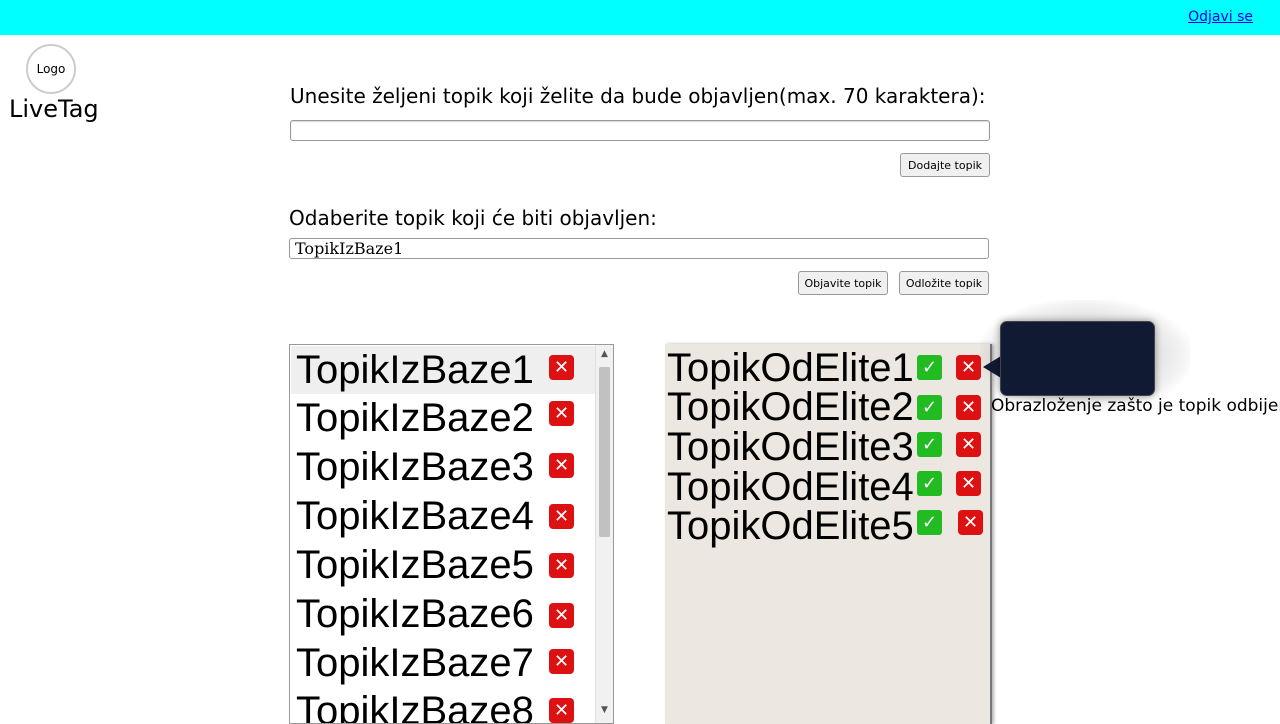 The width and height of the screenshot is (1280, 724). I want to click on top-bar: Odjavi se, so click(640, 17).